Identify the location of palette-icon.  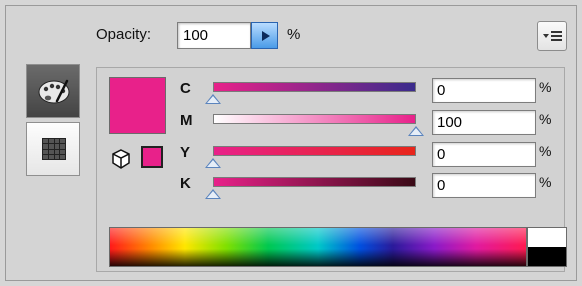
(54, 91).